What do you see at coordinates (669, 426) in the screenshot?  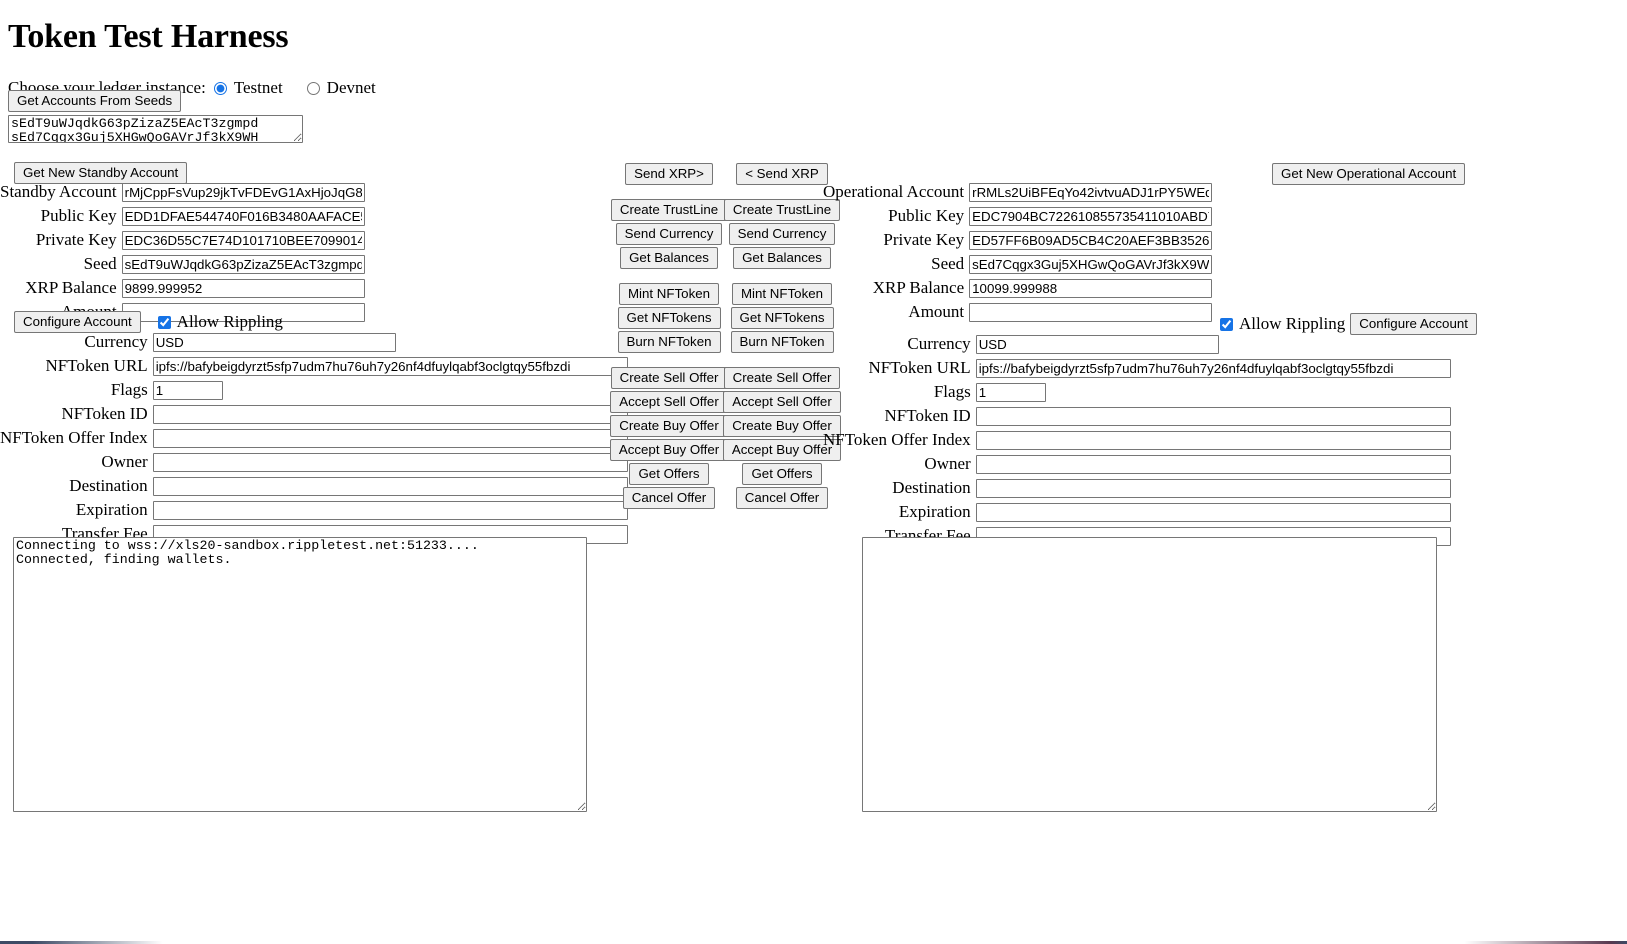 I see `standby-create-buy-offer-button: Create Buy Offer` at bounding box center [669, 426].